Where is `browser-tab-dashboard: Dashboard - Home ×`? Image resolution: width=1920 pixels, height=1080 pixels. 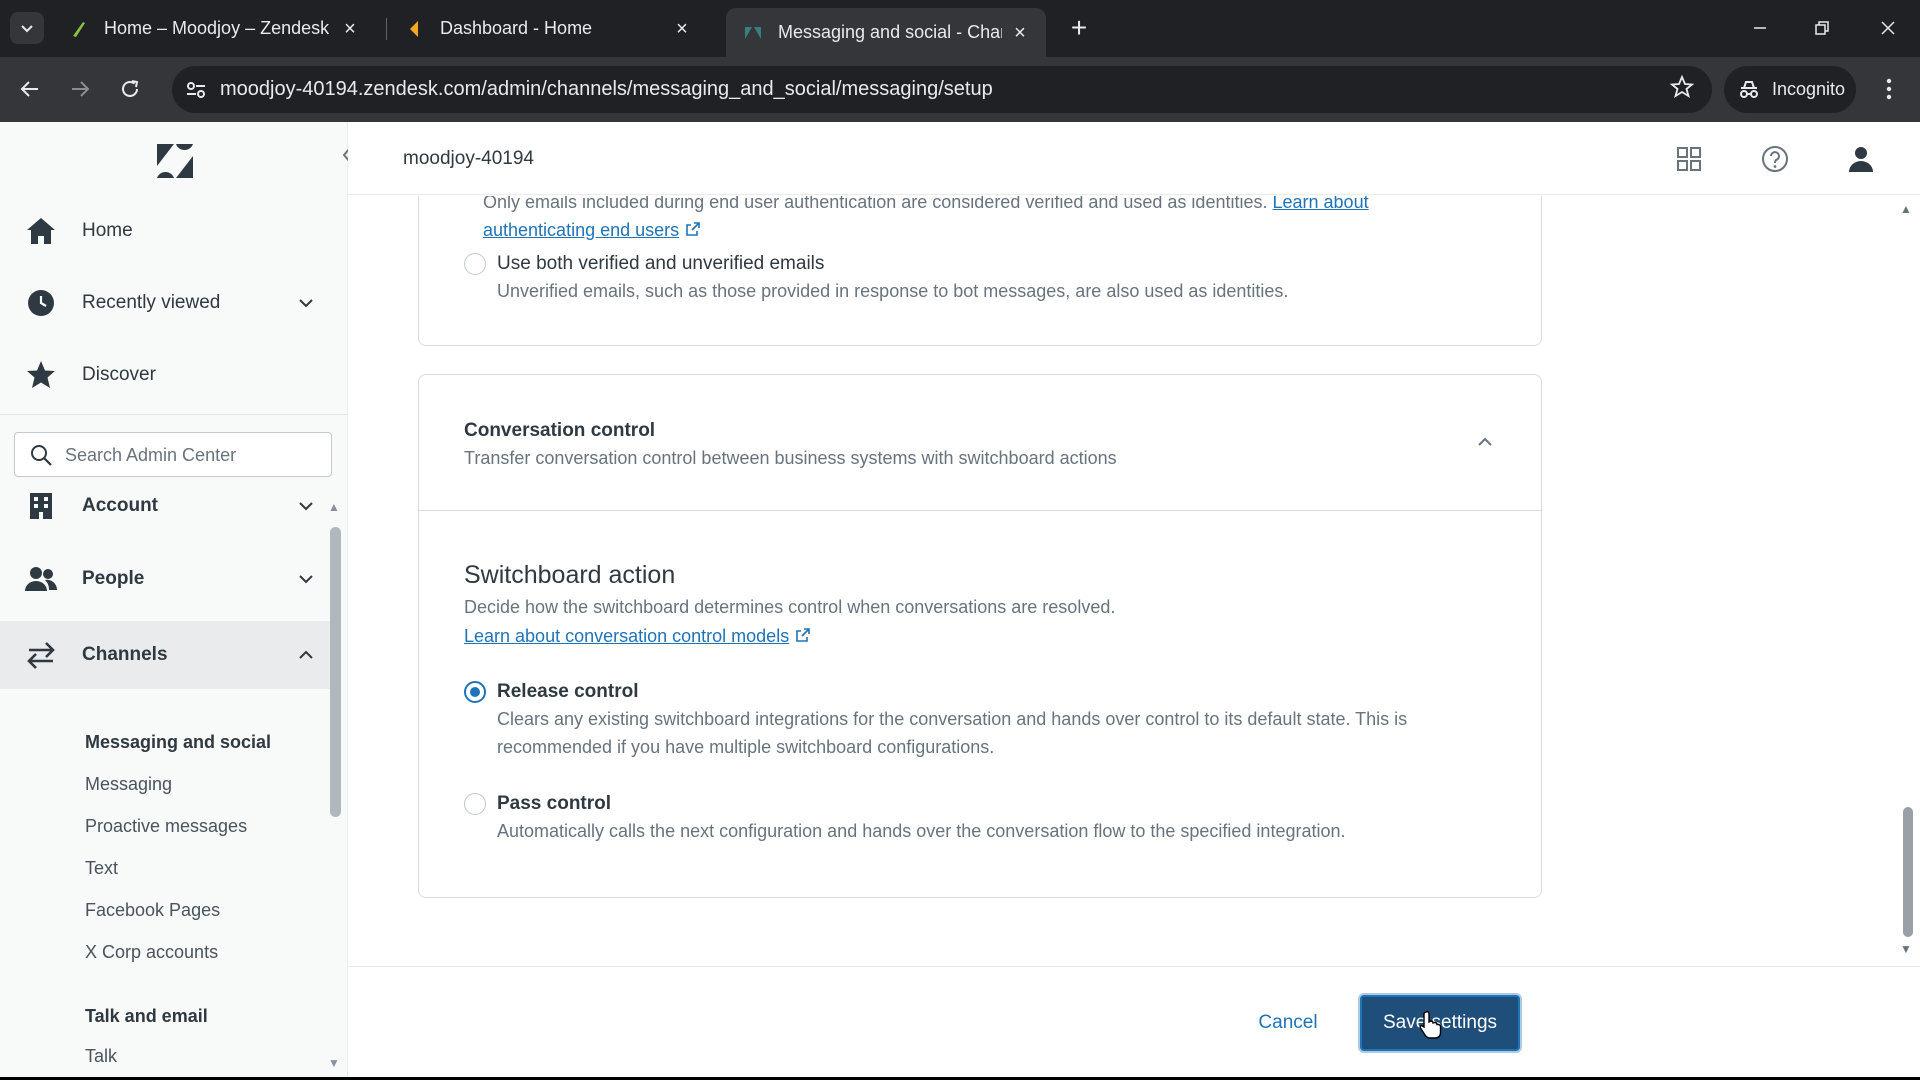 browser-tab-dashboard: Dashboard - Home × is located at coordinates (548, 28).